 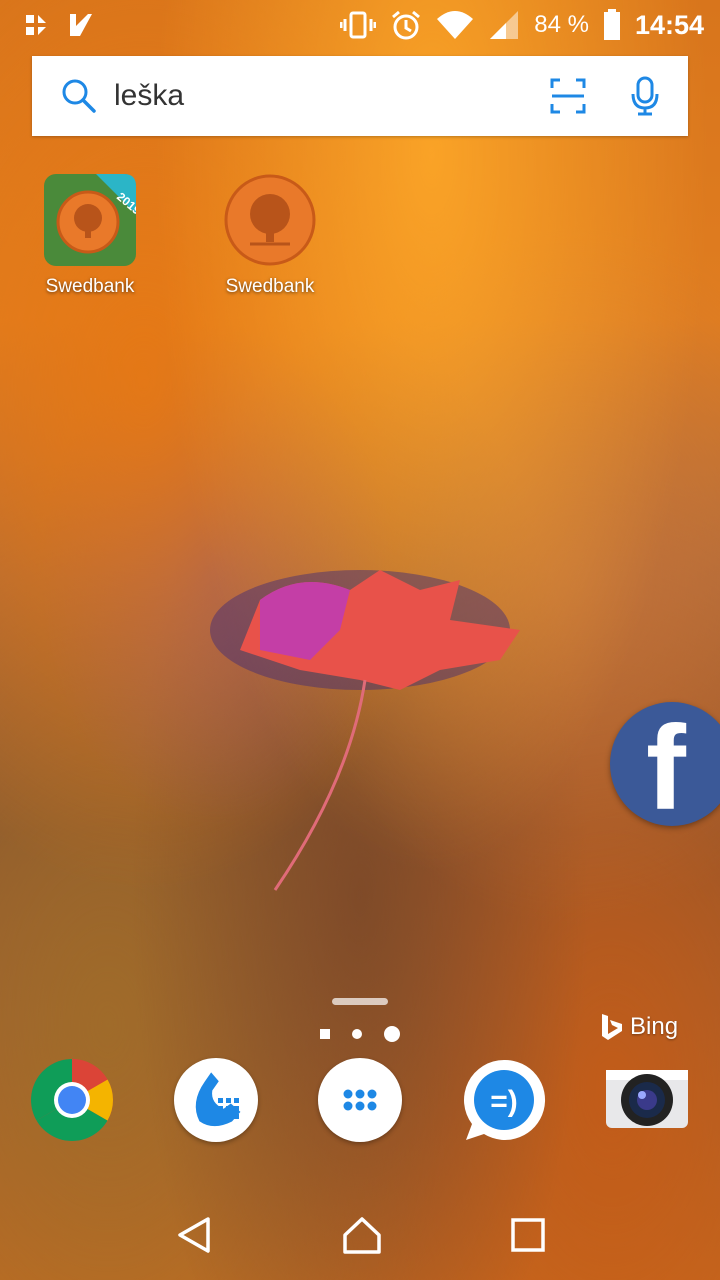 I want to click on battery-icon, so click(x=611, y=24).